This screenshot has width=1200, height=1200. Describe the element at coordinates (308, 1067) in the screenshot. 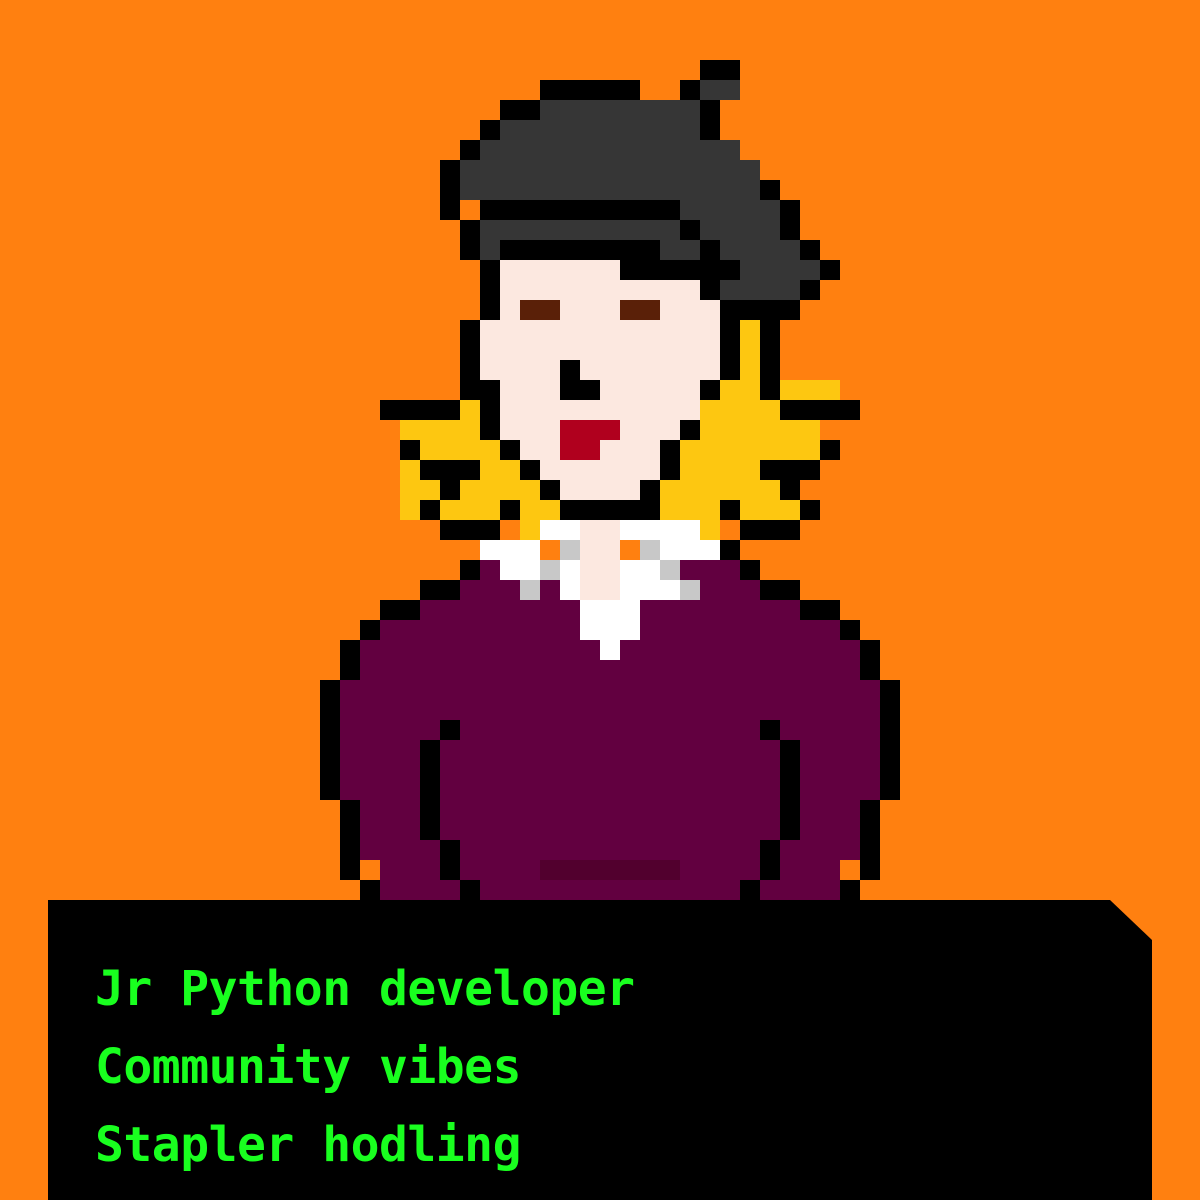

I see `trait-line: Community vibes` at that location.